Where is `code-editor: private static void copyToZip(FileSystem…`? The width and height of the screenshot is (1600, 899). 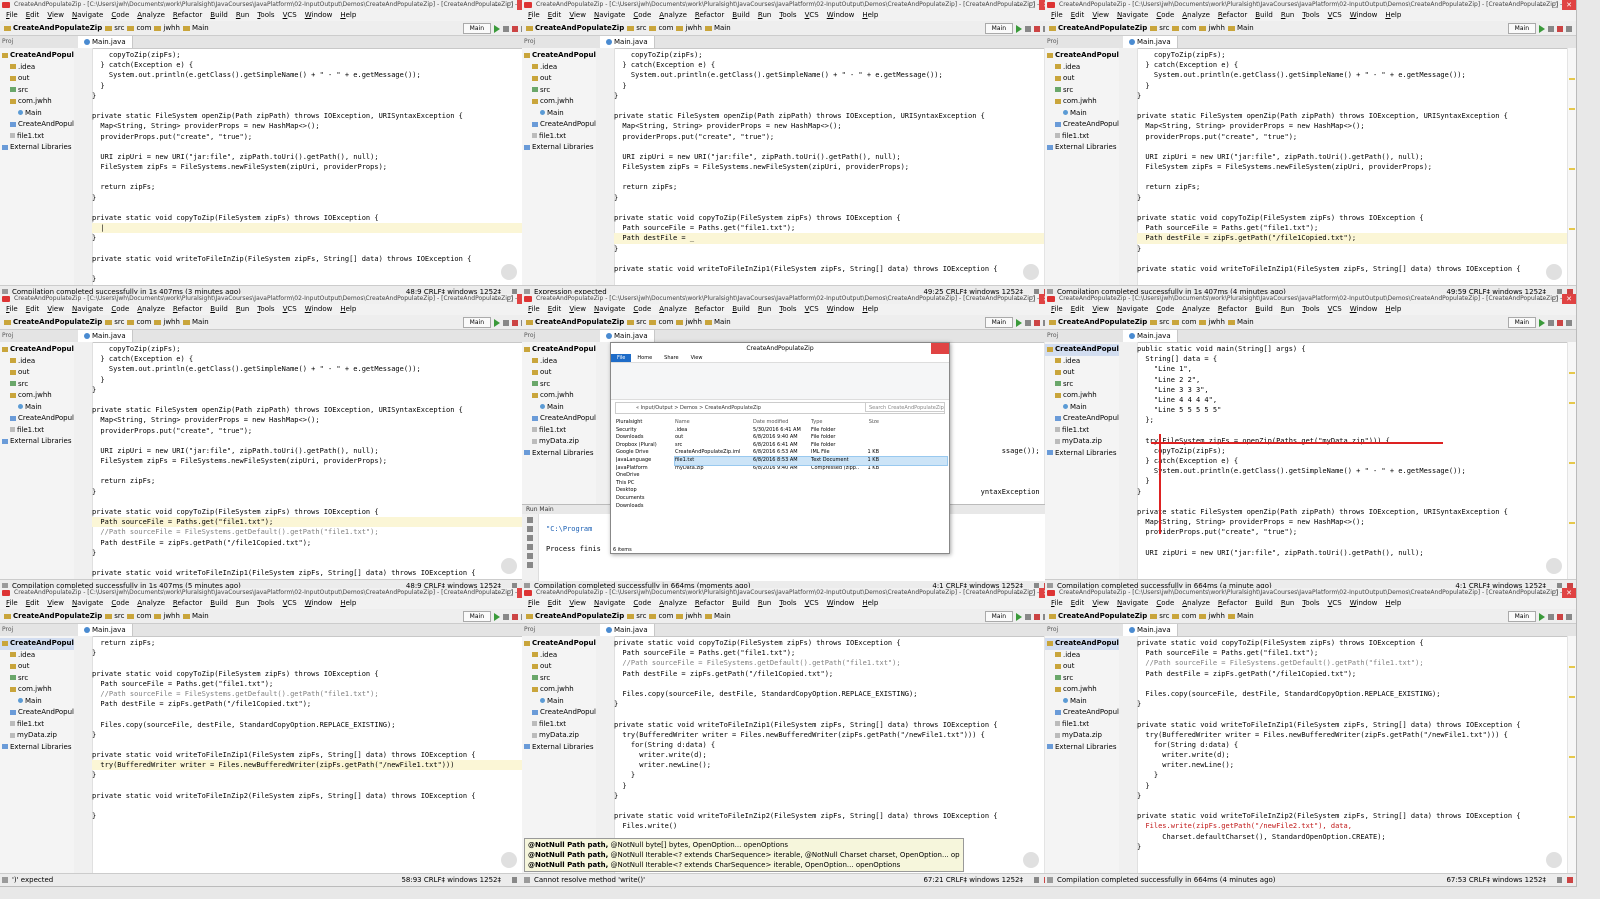
code-editor: private static void copyToZip(FileSystem… is located at coordinates (829, 755).